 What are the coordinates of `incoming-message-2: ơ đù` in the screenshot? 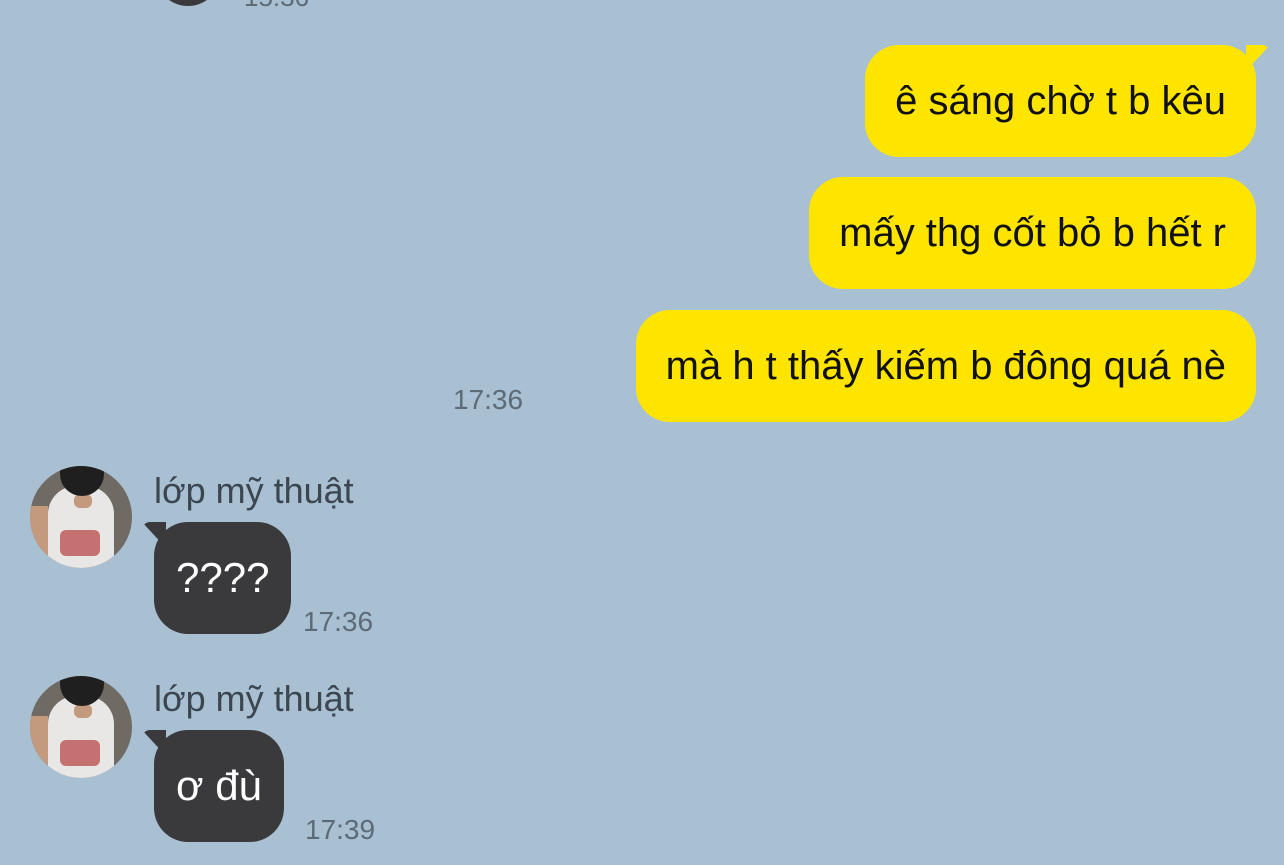 It's located at (213, 786).